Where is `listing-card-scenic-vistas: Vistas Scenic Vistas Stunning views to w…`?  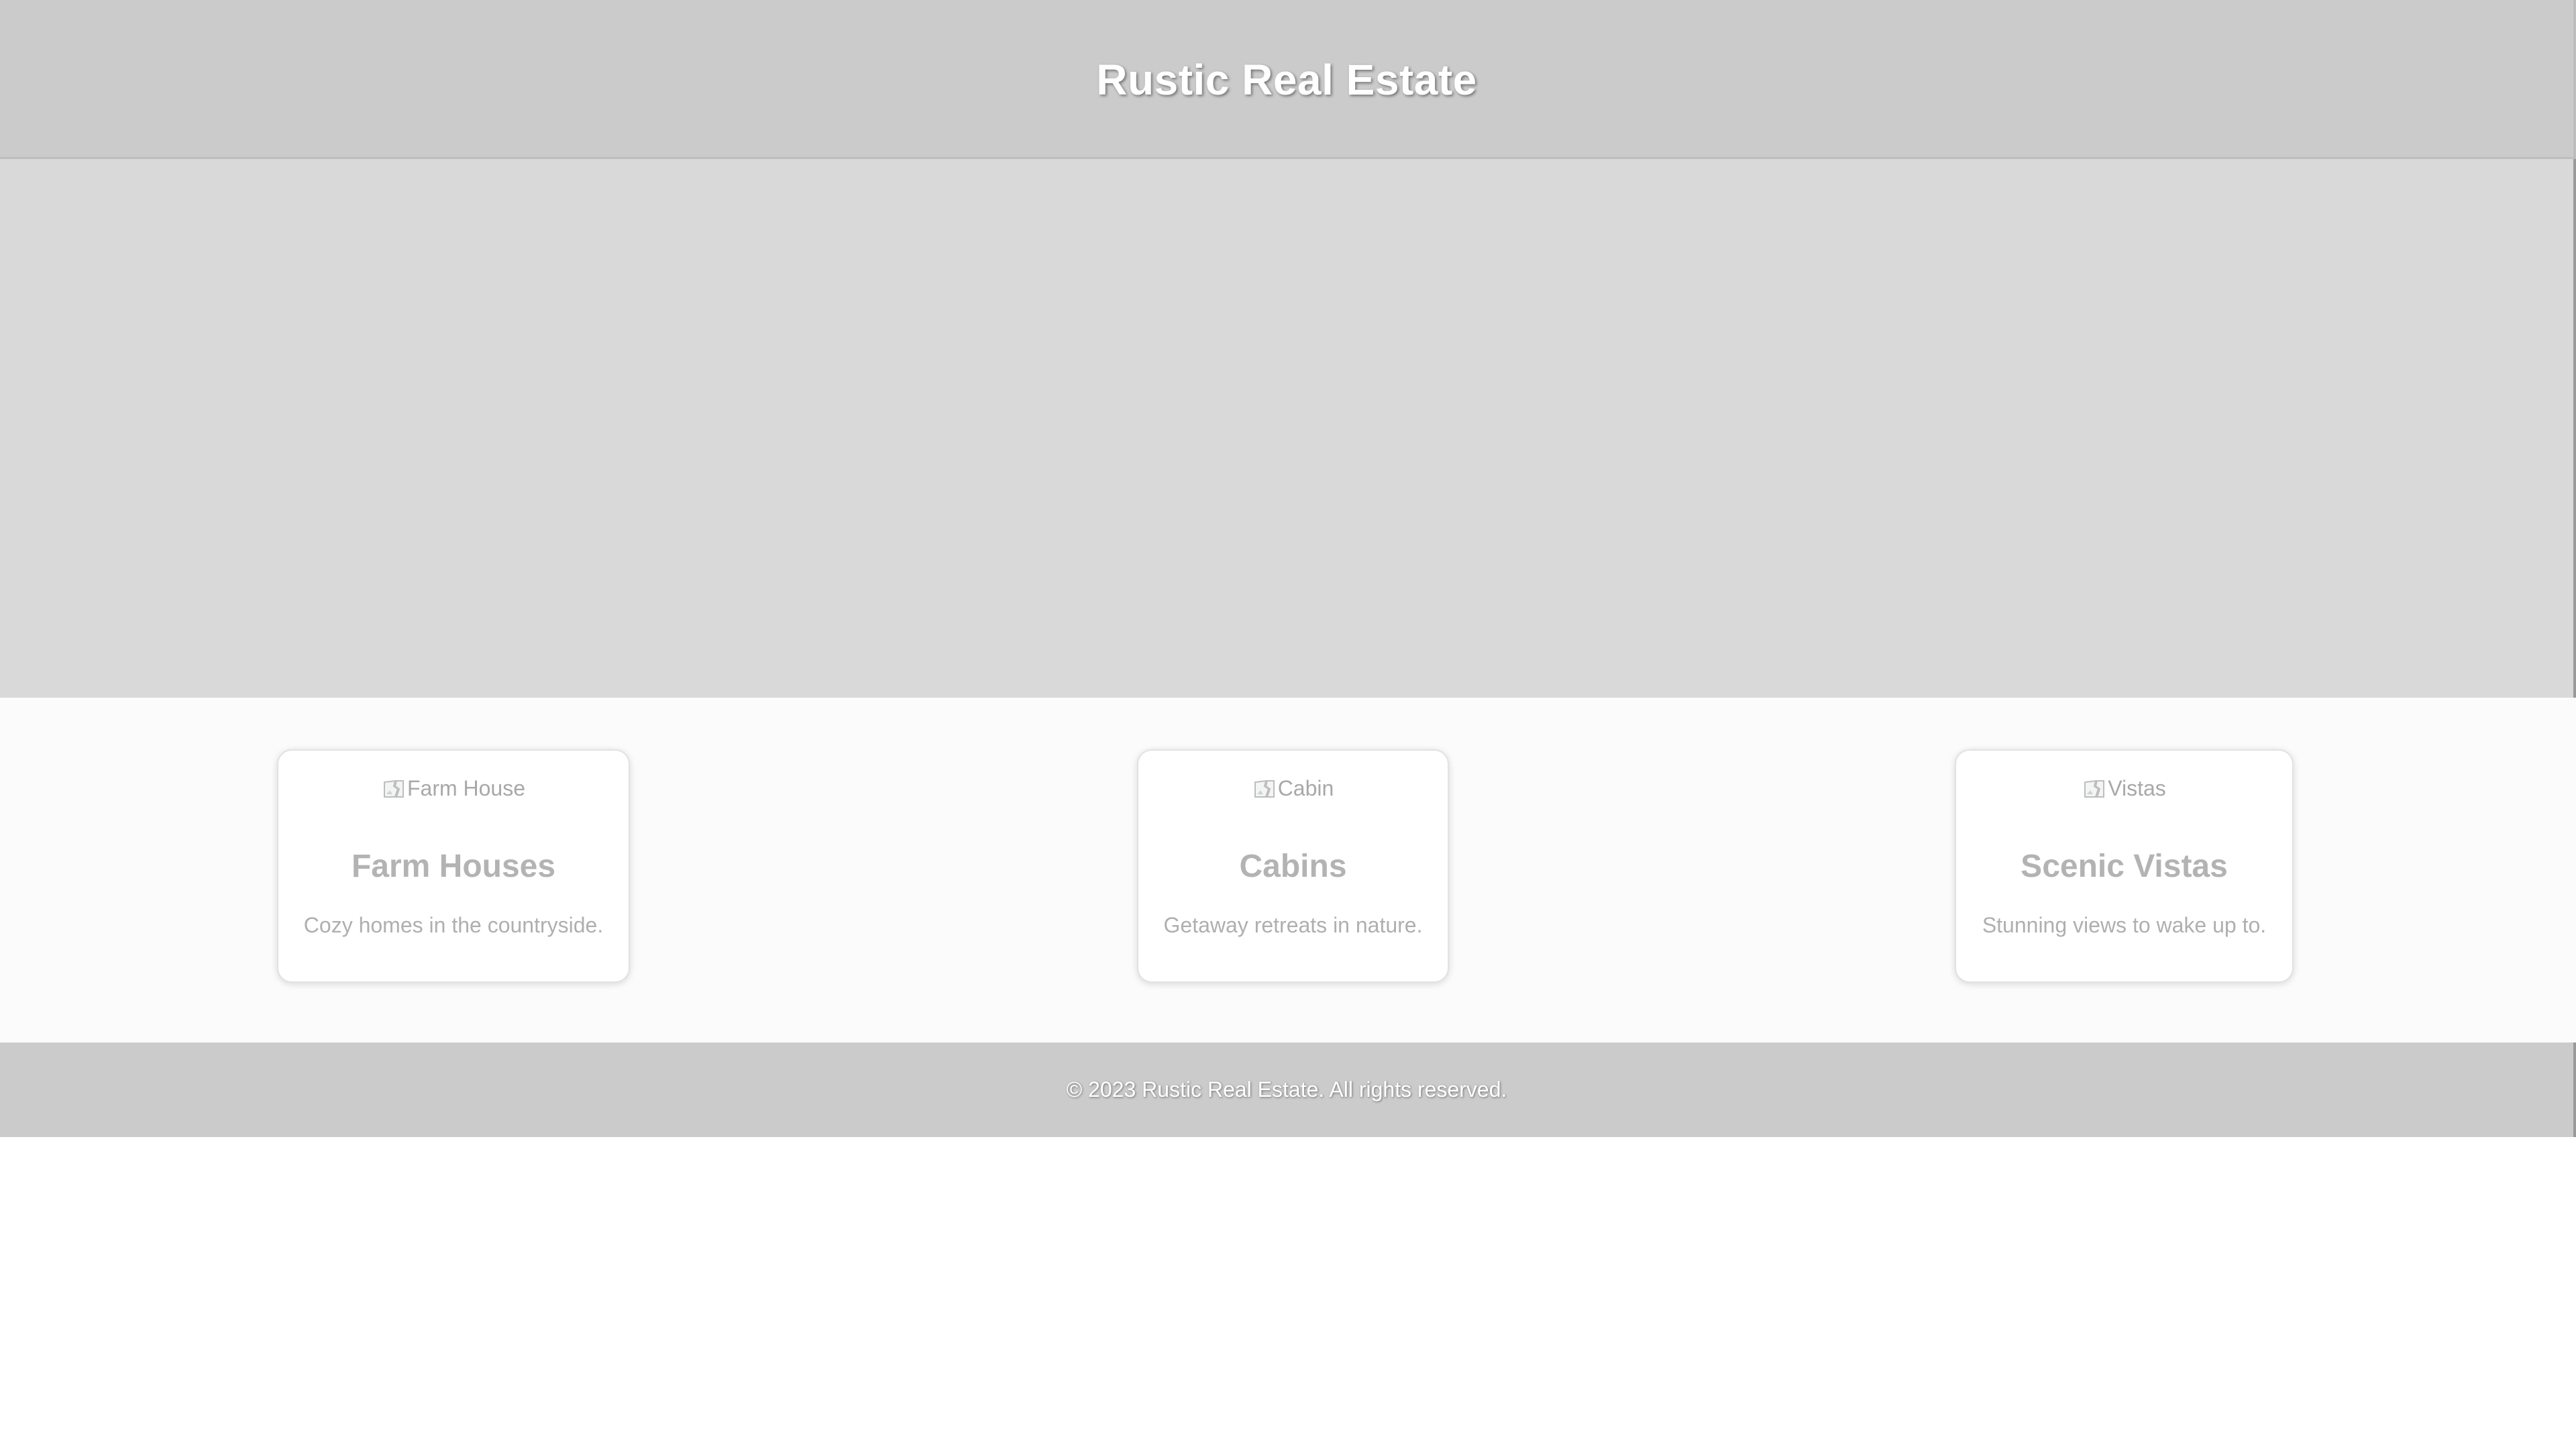
listing-card-scenic-vistas: Vistas Scenic Vistas Stunning views to w… is located at coordinates (2124, 866).